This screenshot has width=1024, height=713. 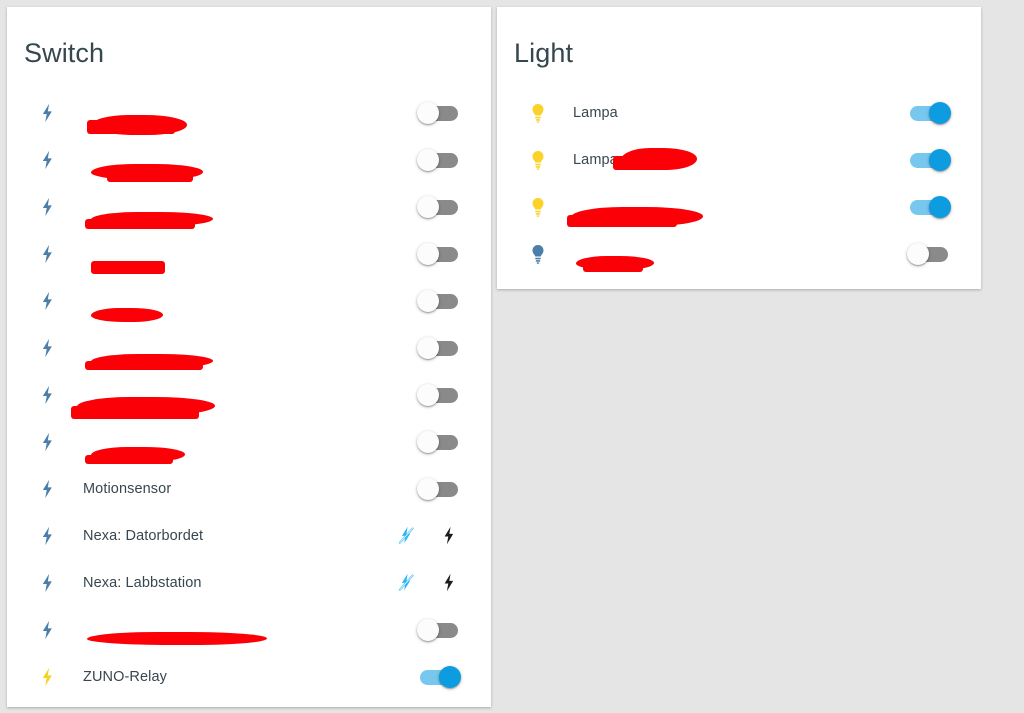 I want to click on device-row: Motionsensor, so click(x=249, y=488).